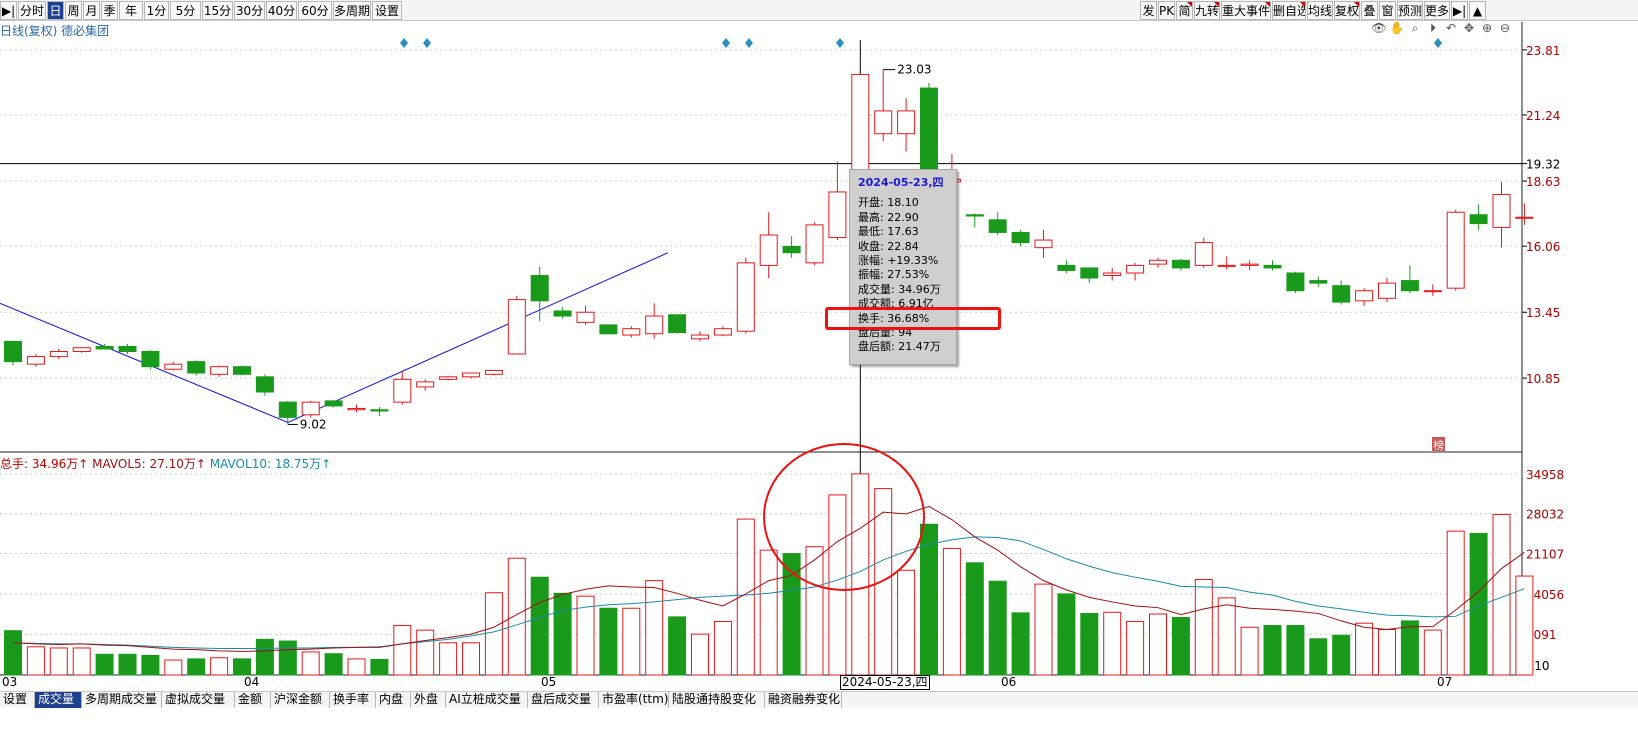 The height and width of the screenshot is (737, 1638). I want to click on toolbar-fuquan-button: 复权, so click(1347, 10).